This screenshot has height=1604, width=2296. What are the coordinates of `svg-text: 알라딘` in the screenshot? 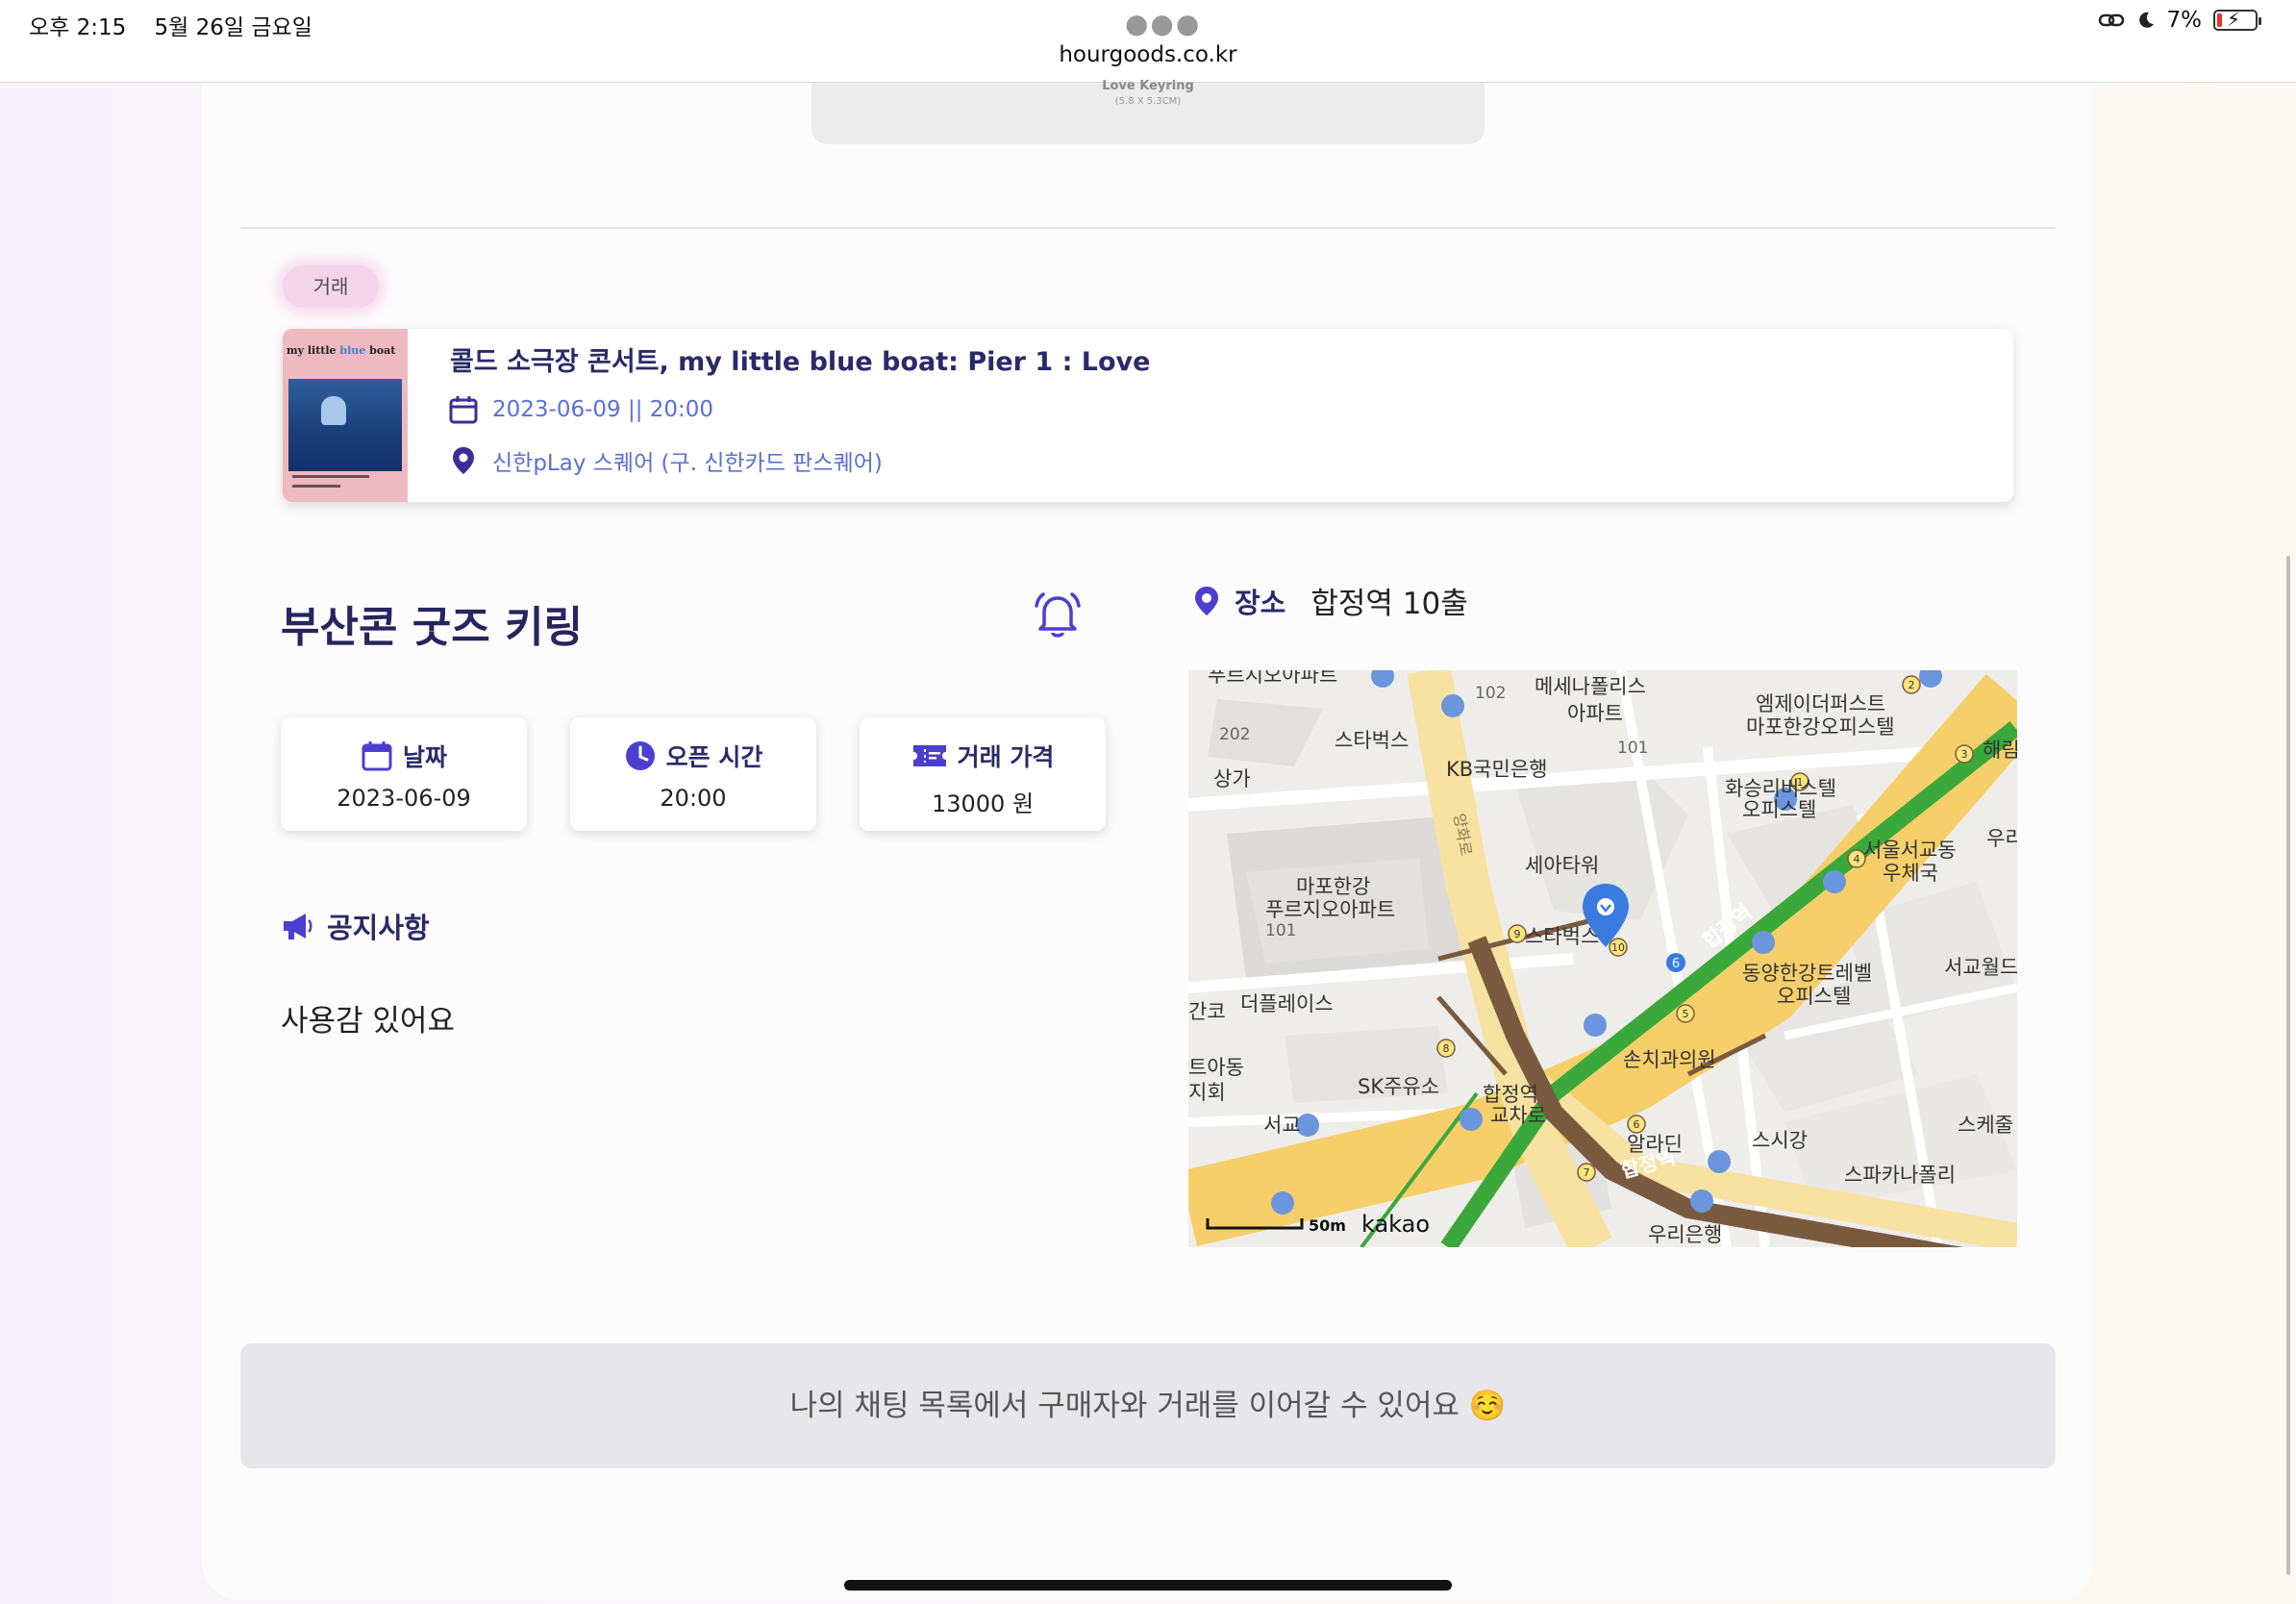 It's located at (1655, 1144).